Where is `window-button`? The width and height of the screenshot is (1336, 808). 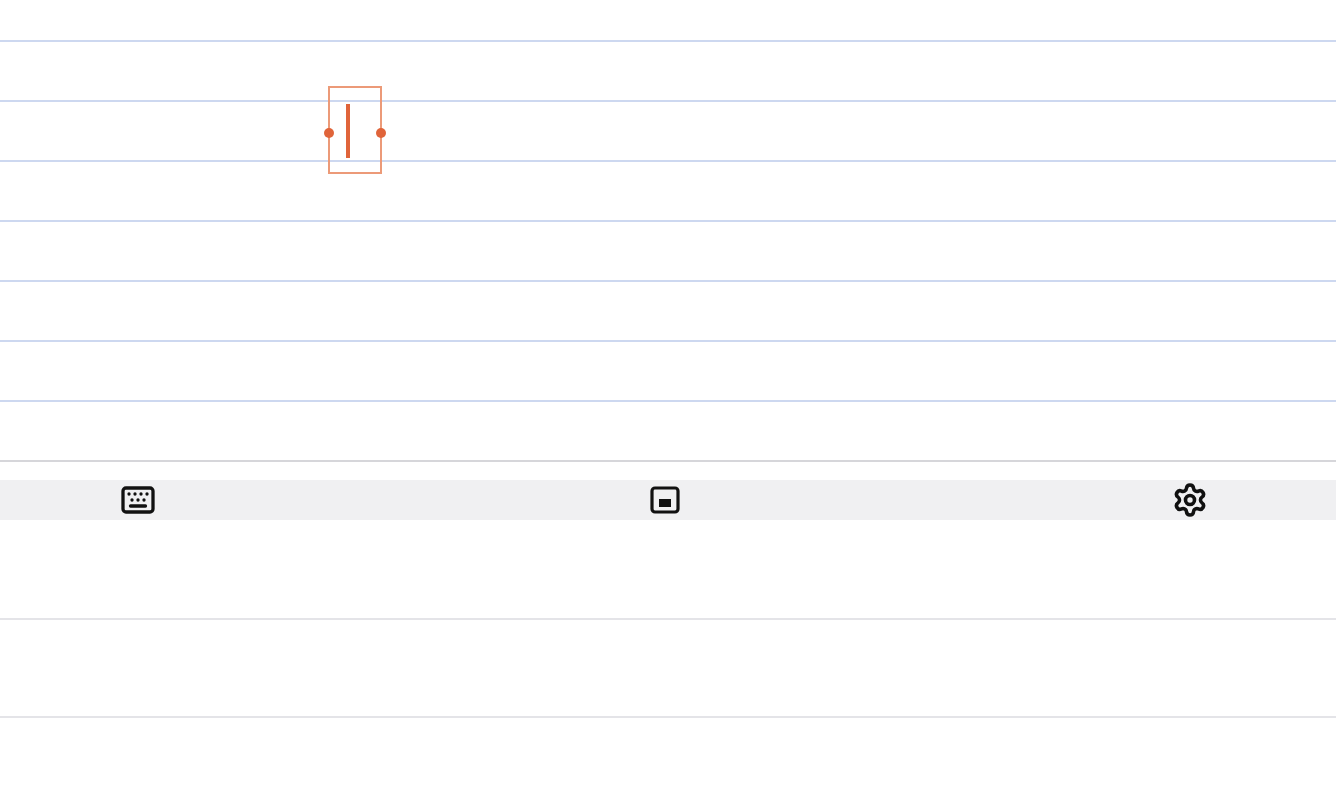 window-button is located at coordinates (664, 500).